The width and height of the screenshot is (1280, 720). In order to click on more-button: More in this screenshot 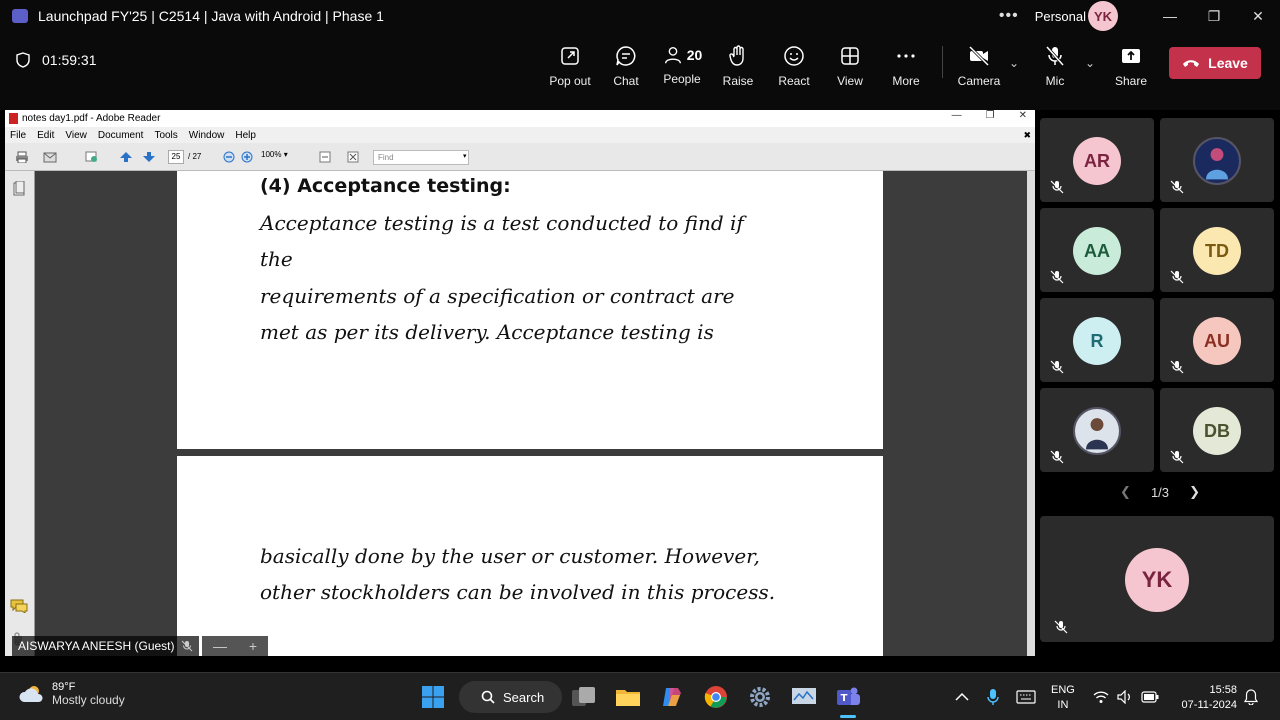, I will do `click(906, 72)`.